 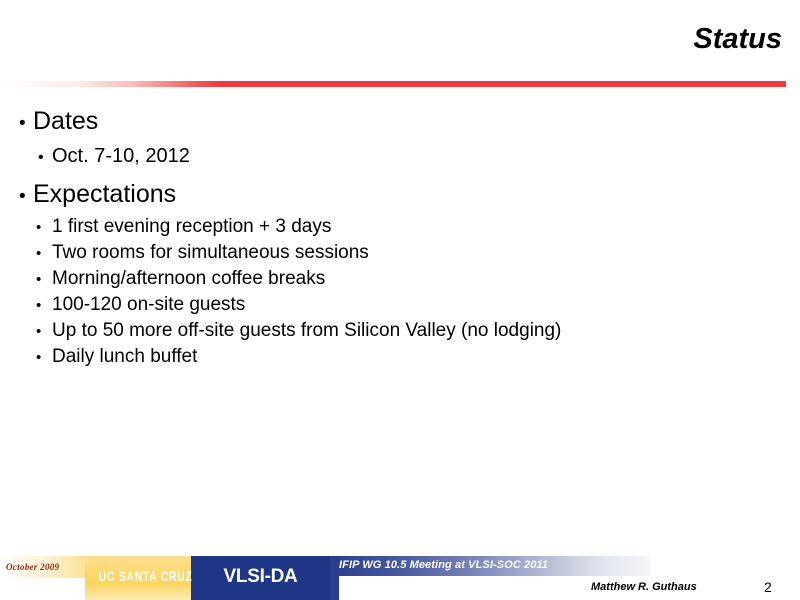 What do you see at coordinates (400, 195) in the screenshot?
I see `bullet-item-level1: • Expectations` at bounding box center [400, 195].